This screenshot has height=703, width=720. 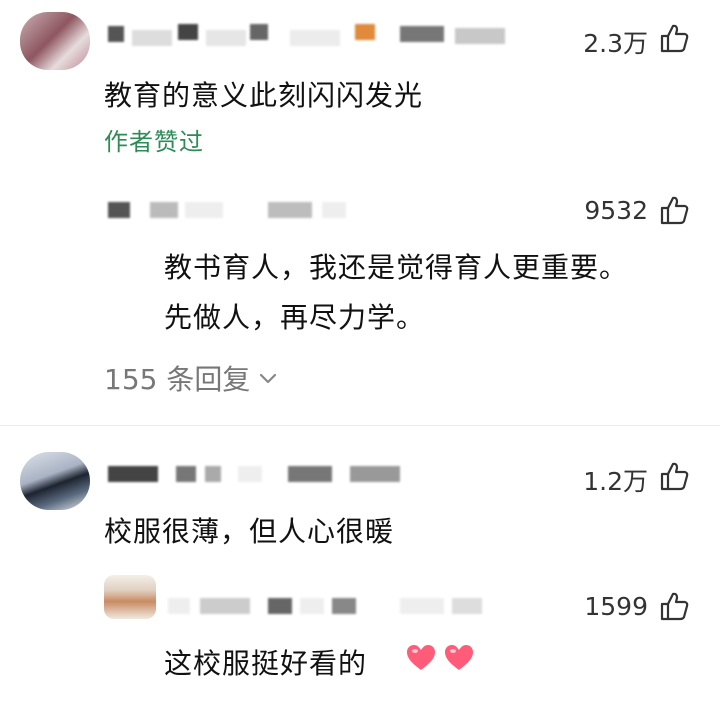 I want to click on author-liked-badge: 作者赞过, so click(x=154, y=142).